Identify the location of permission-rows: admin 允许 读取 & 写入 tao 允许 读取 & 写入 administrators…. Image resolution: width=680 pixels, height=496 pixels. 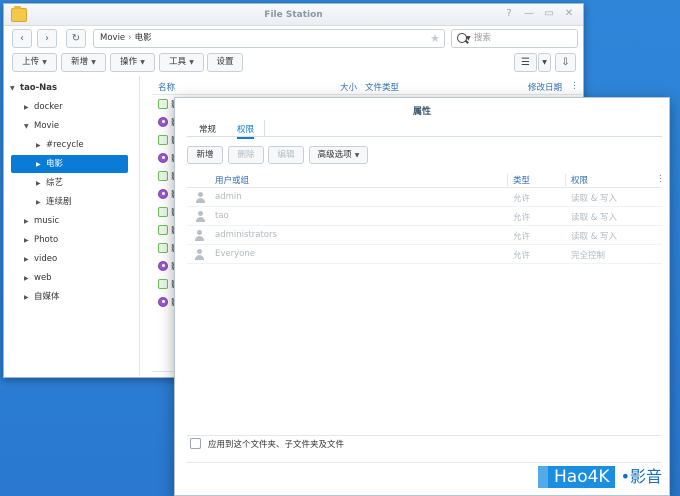
(424, 226).